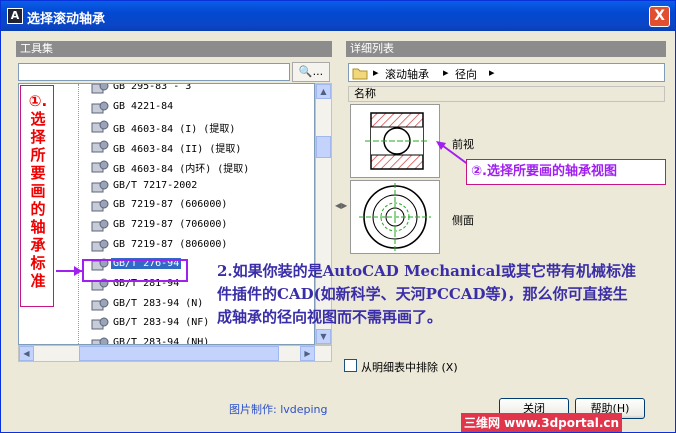  I want to click on tree-item: GB 295-83 - 3, so click(166, 90).